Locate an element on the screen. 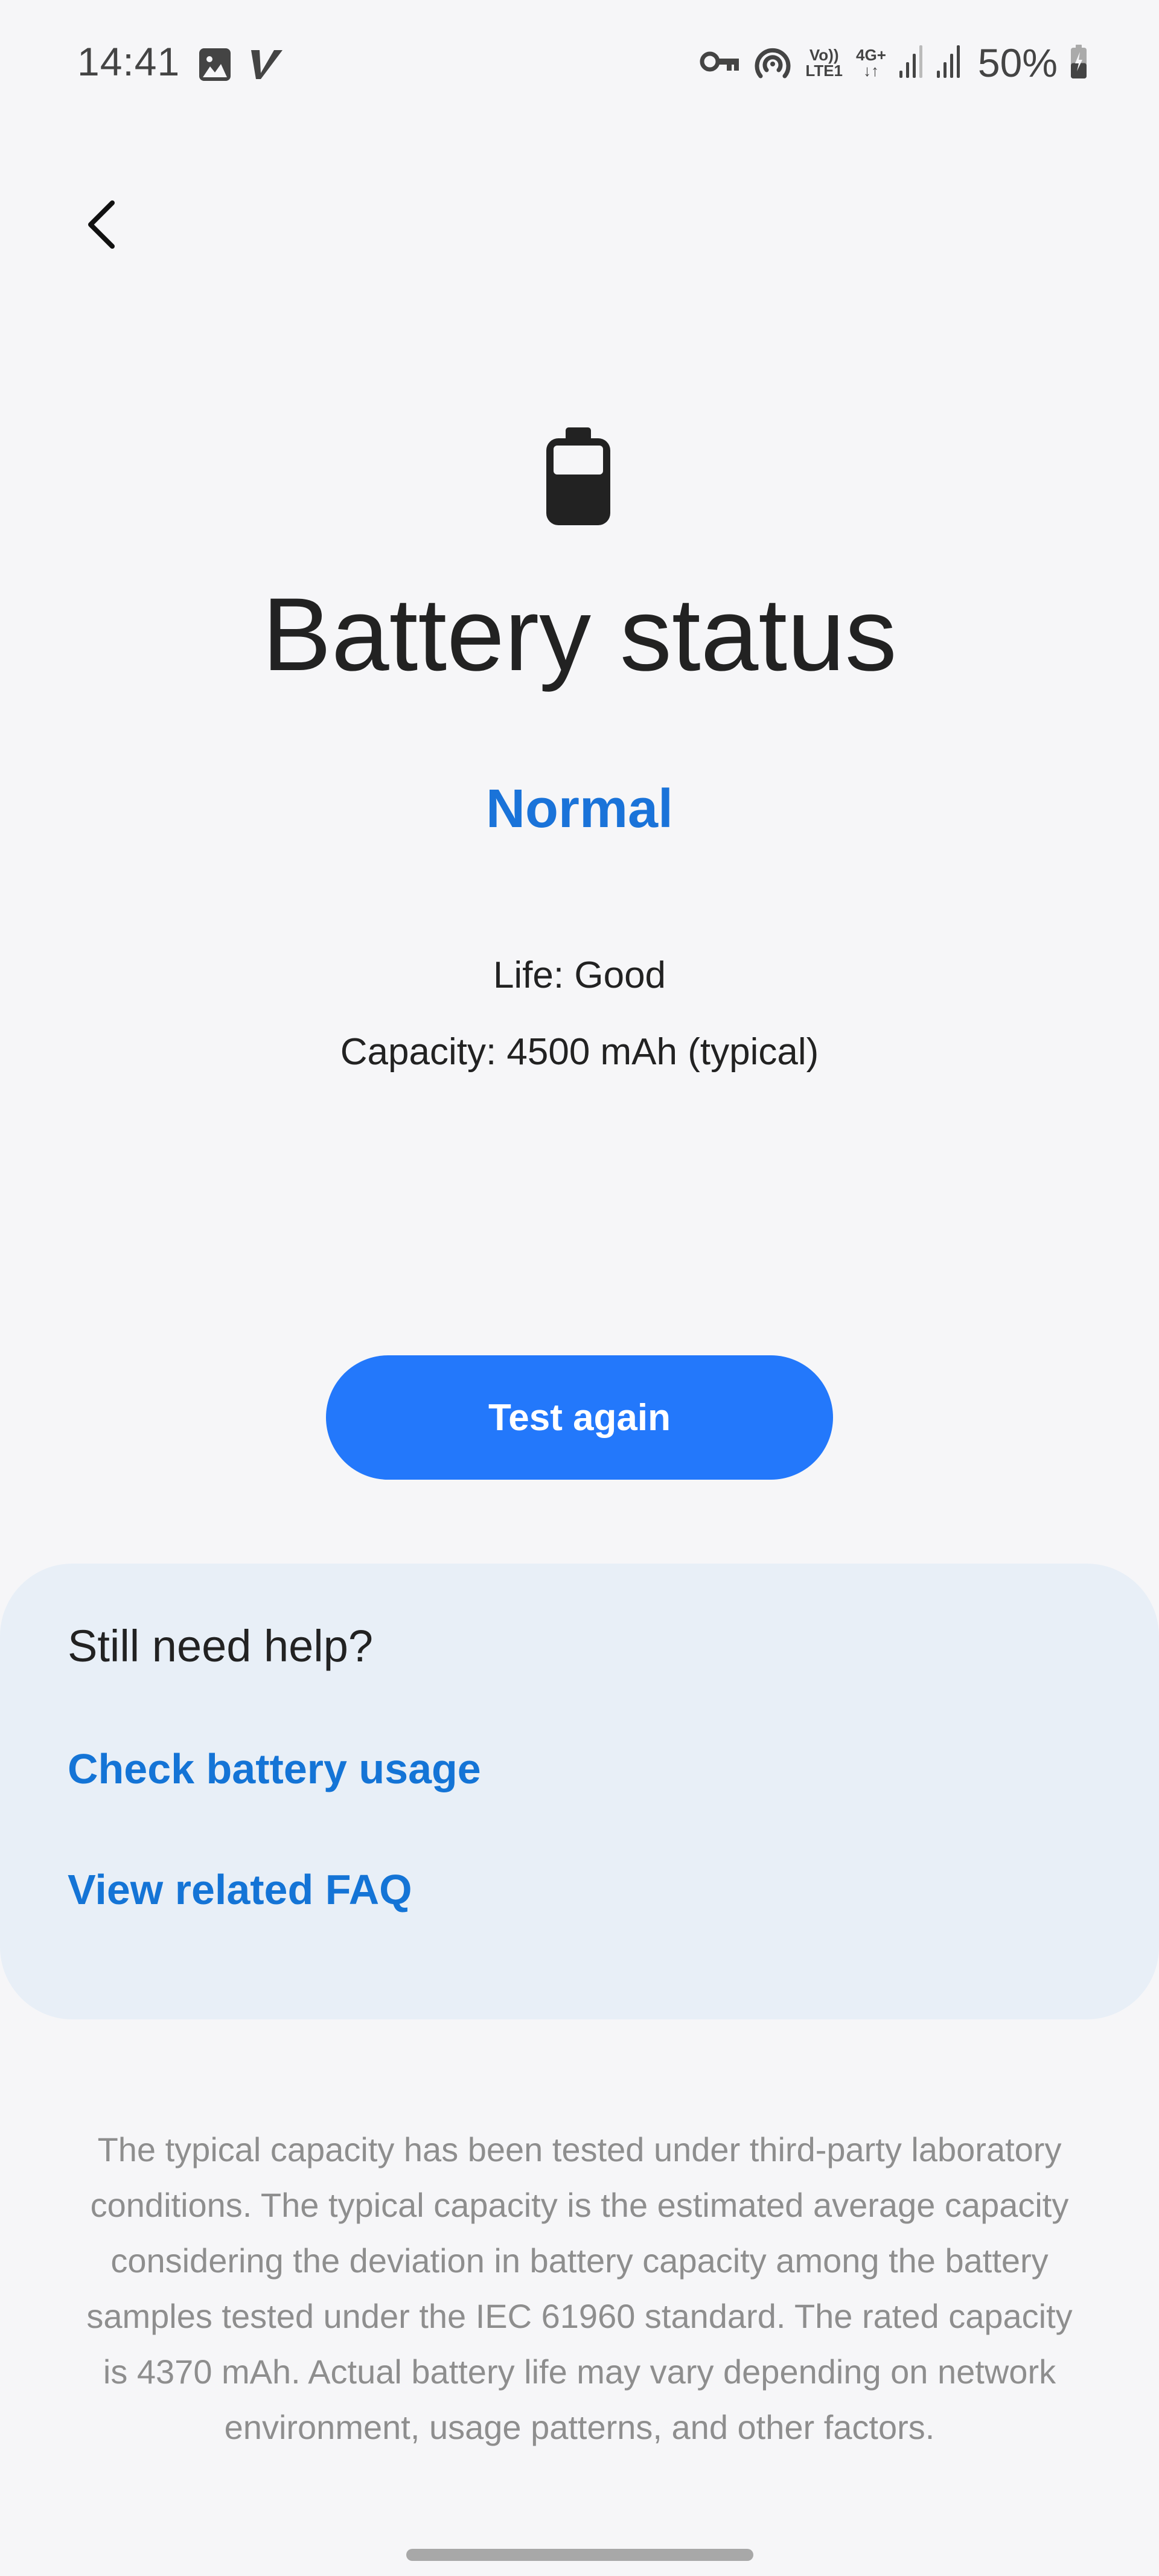 This screenshot has height=2576, width=1159. page-title: Battery status is located at coordinates (579, 634).